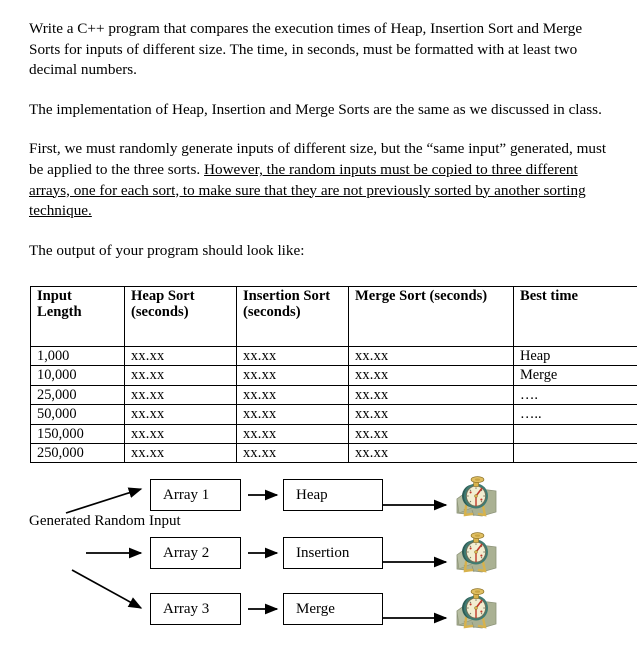  Describe the element at coordinates (77, 414) in the screenshot. I see `cell-input-length: 50,000` at that location.